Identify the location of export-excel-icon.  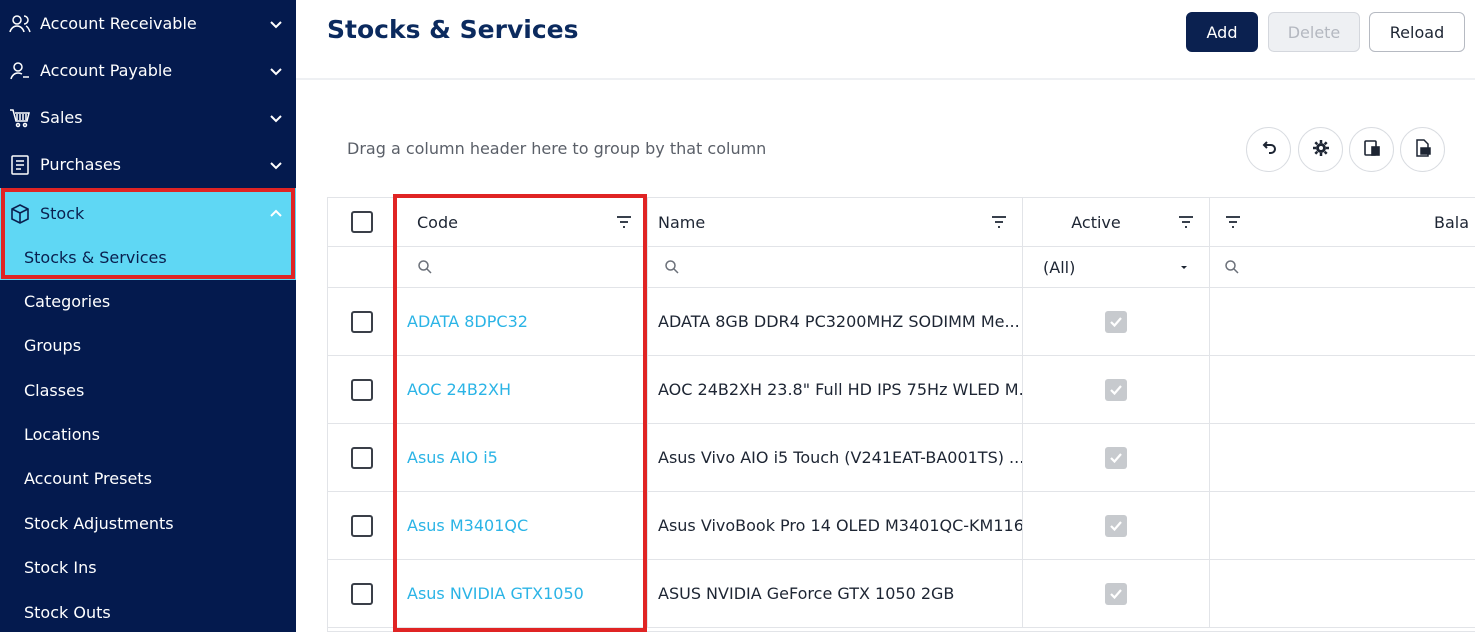
(1423, 149).